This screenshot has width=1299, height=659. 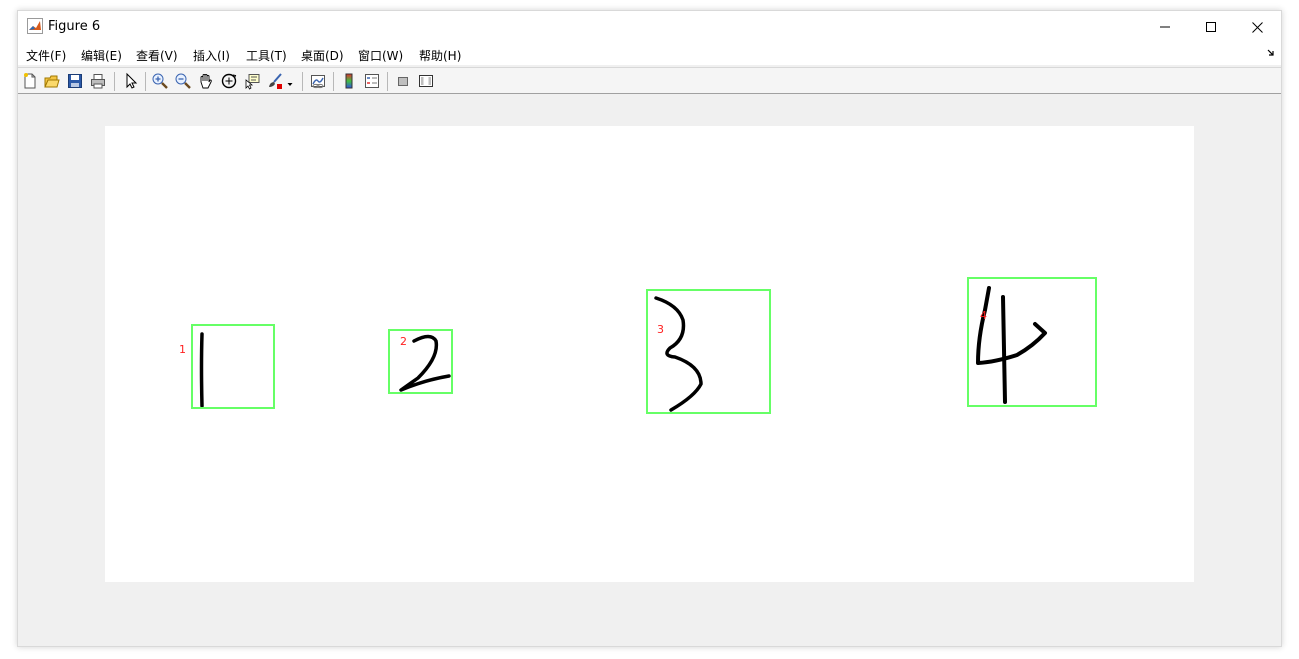 I want to click on region-label-1: 1, so click(x=182, y=349).